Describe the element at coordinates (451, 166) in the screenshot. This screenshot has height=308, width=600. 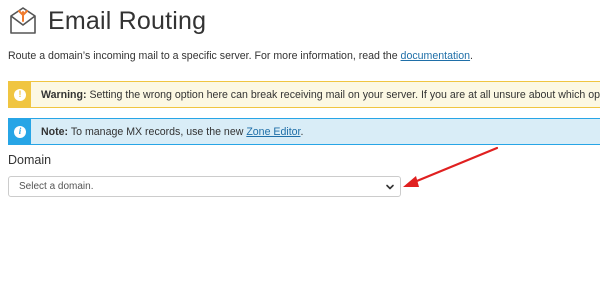
I see `annotation-arrow` at that location.